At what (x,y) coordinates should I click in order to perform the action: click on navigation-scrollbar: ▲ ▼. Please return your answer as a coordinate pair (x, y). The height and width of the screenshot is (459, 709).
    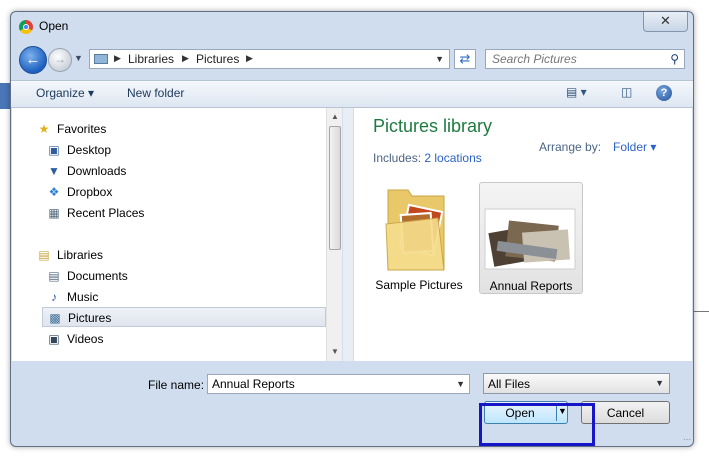
    Looking at the image, I should click on (334, 234).